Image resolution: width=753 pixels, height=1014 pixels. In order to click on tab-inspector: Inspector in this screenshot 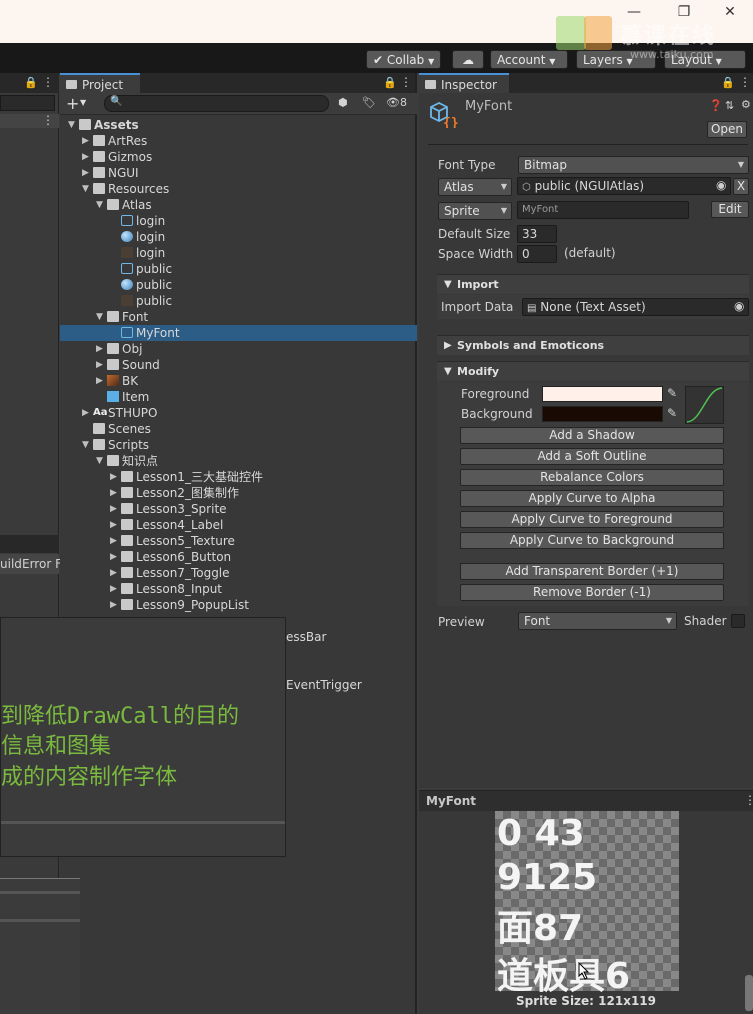, I will do `click(464, 83)`.